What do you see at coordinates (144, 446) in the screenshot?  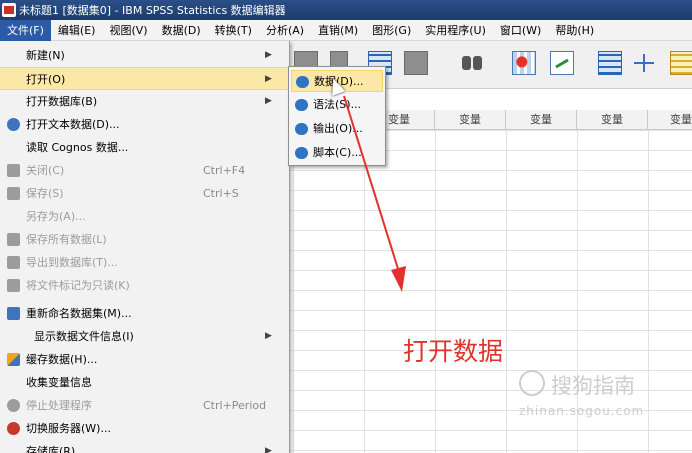 I see `file-menu-repository: 存储库(R) ▶` at bounding box center [144, 446].